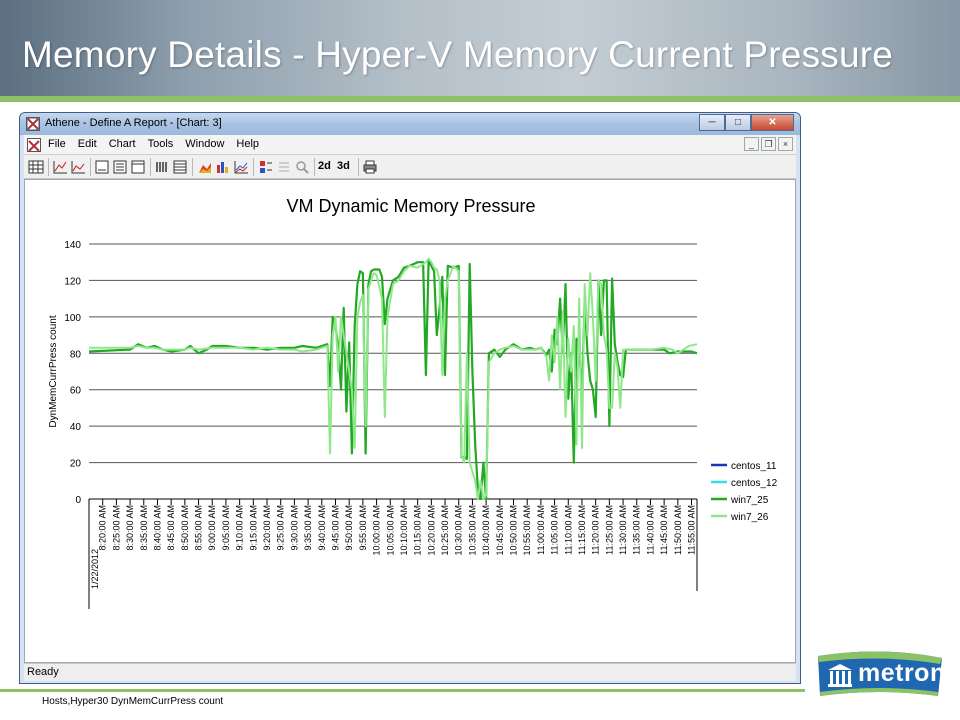 The height and width of the screenshot is (720, 960). What do you see at coordinates (76, 354) in the screenshot?
I see `y-tick-label: 80` at bounding box center [76, 354].